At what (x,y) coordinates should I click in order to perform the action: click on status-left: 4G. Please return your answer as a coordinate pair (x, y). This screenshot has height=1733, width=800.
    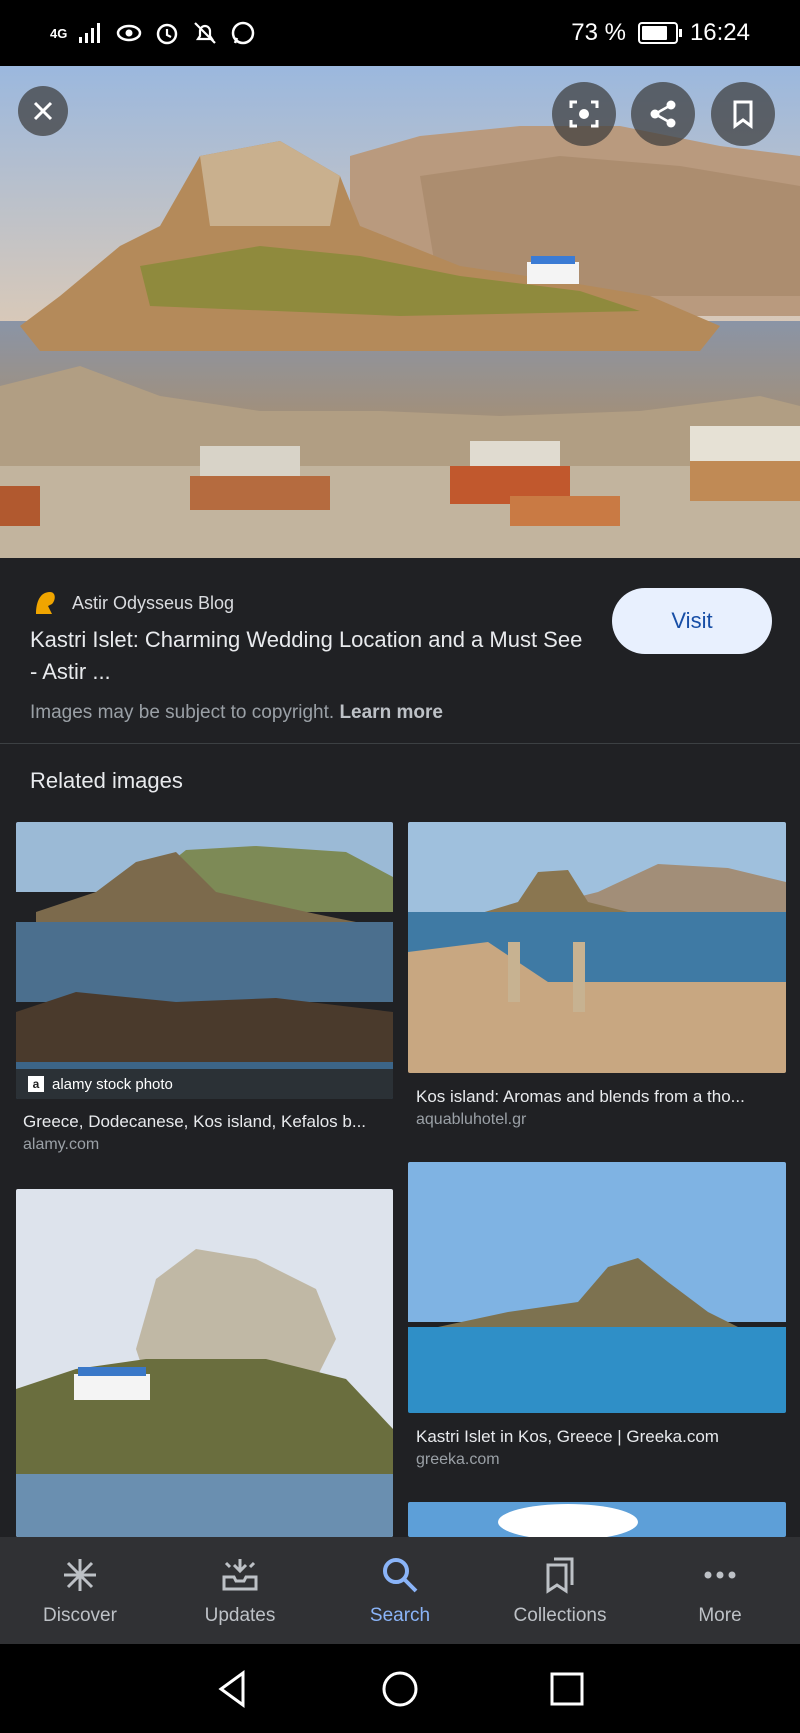
    Looking at the image, I should click on (153, 33).